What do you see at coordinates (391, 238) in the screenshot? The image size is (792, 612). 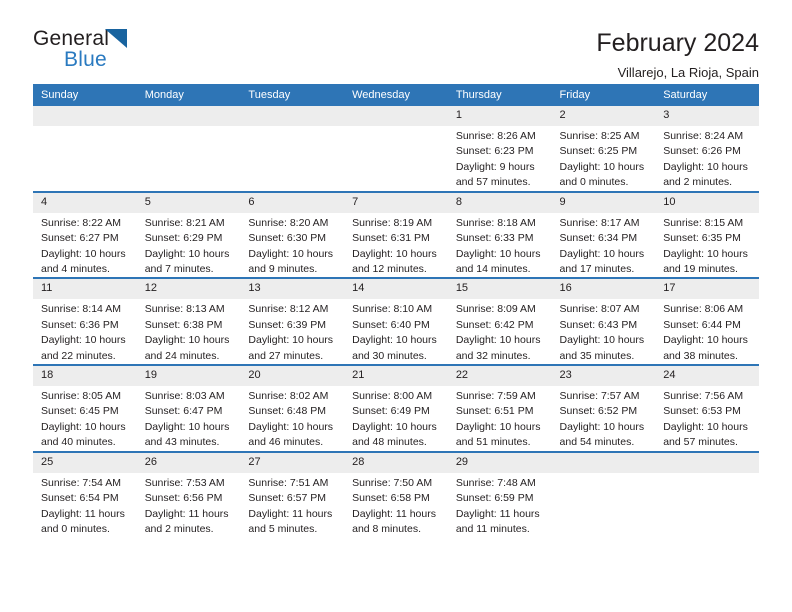 I see `day-detail-line: Sunset: 6:31 PM` at bounding box center [391, 238].